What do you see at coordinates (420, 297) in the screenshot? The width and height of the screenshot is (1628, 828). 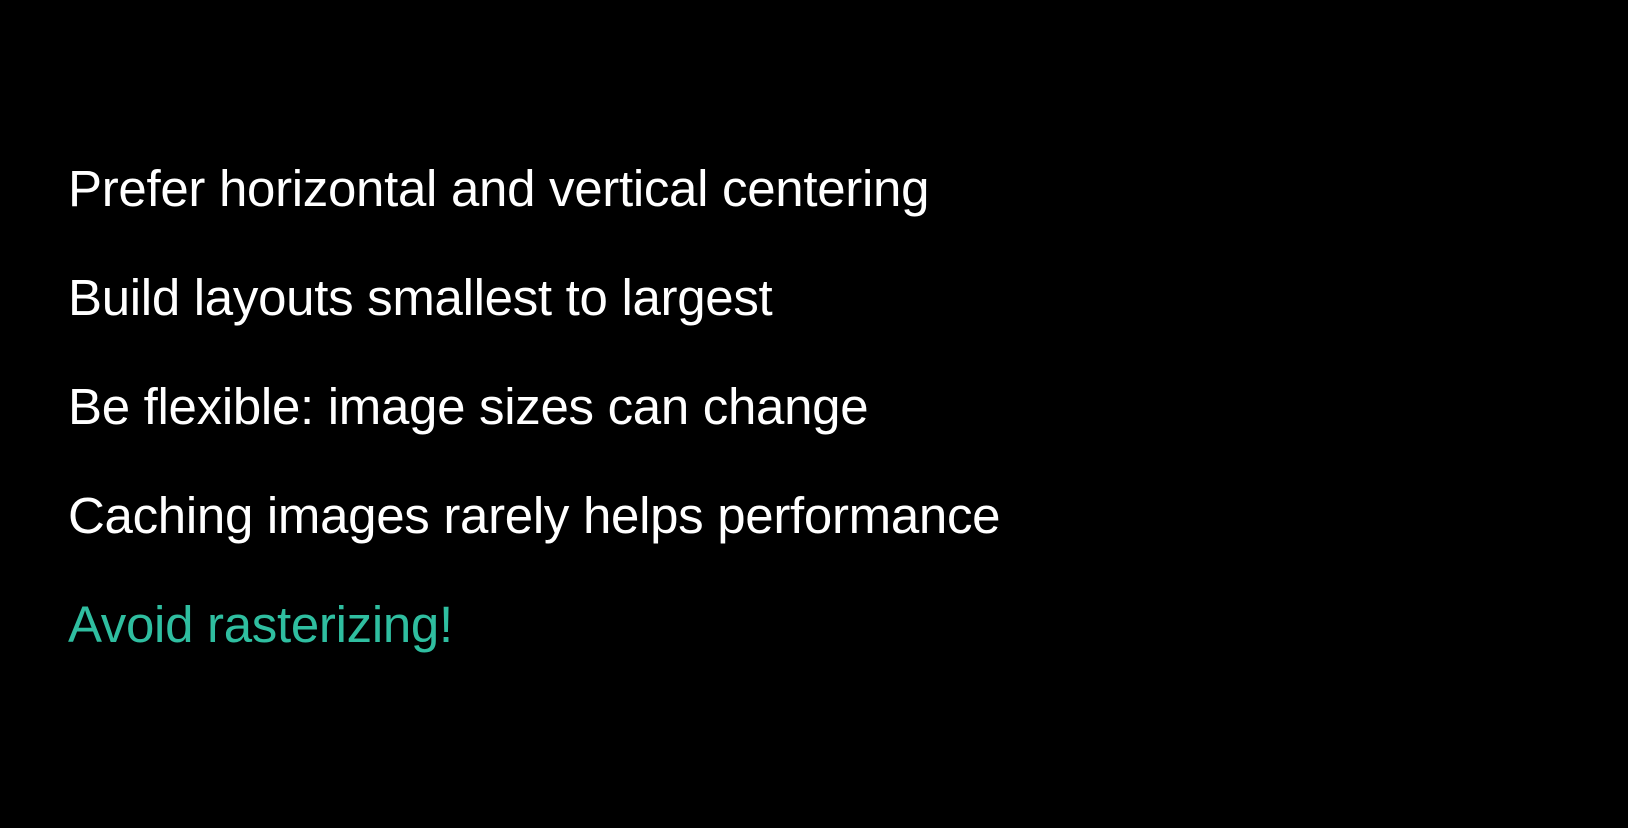 I see `bullet-item: Build layouts smallest to largest` at bounding box center [420, 297].